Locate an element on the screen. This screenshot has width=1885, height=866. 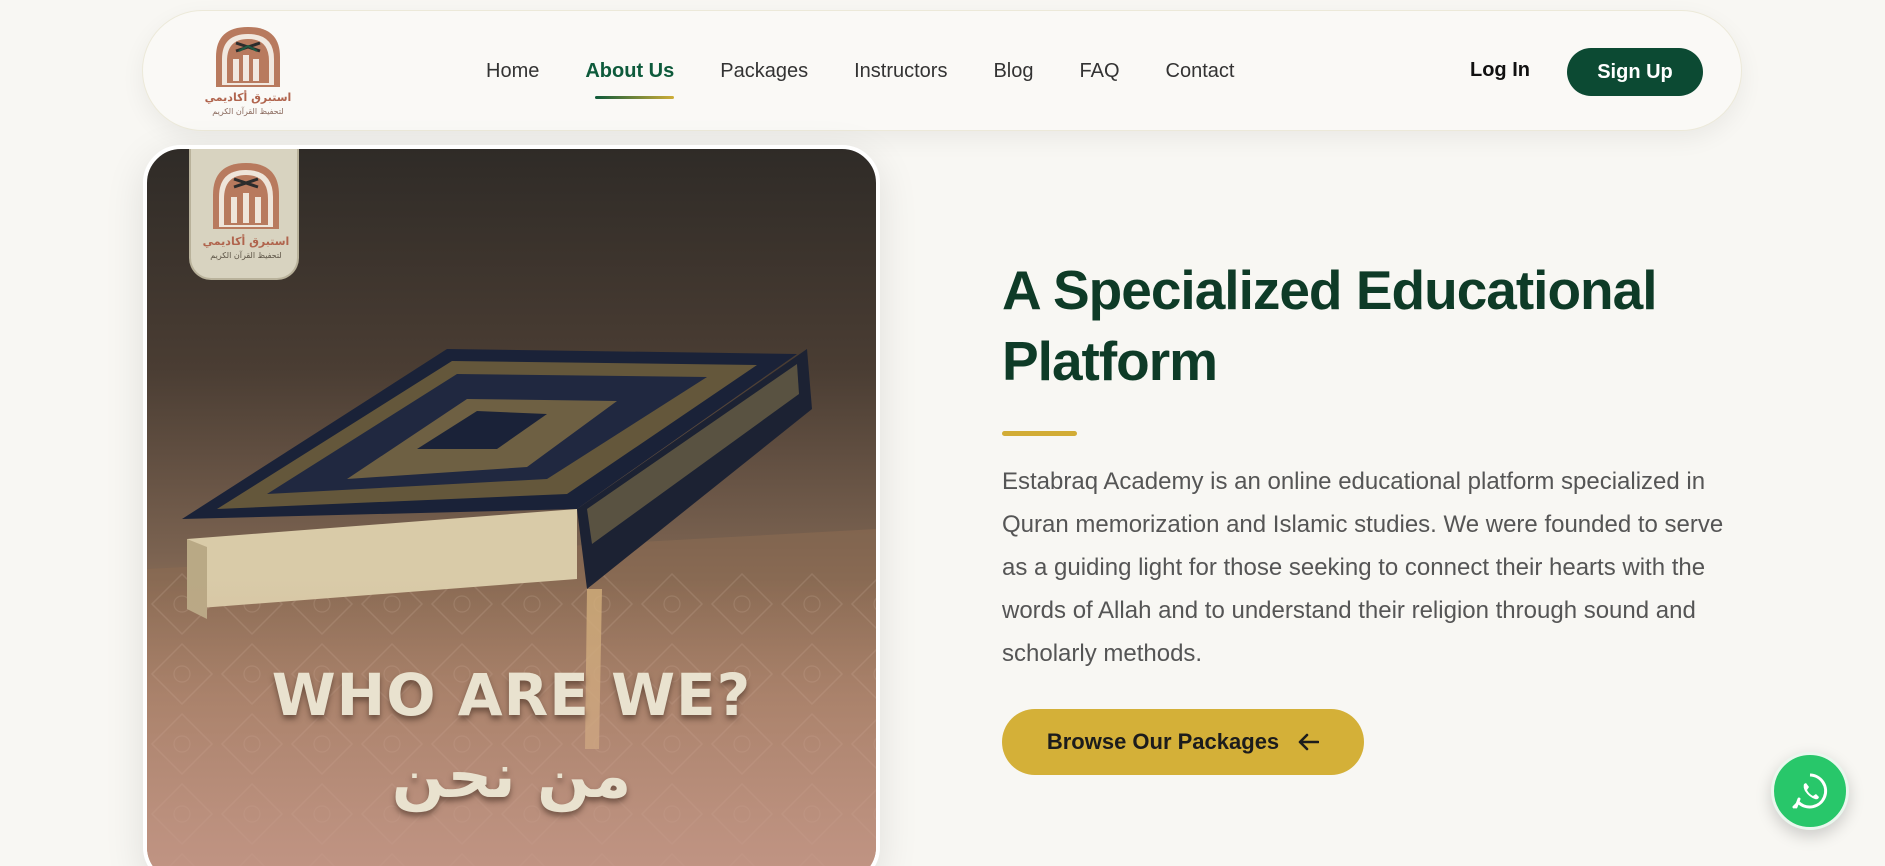
nav-item-about-us: About Us is located at coordinates (629, 79).